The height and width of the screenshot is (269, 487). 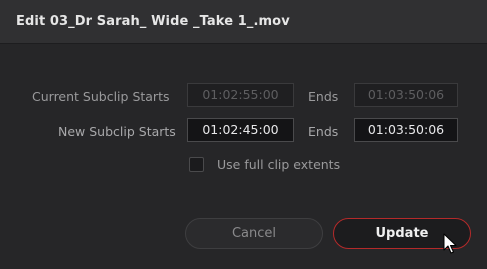 What do you see at coordinates (406, 130) in the screenshot?
I see `new-subclip-end-input: 01:03:50:06` at bounding box center [406, 130].